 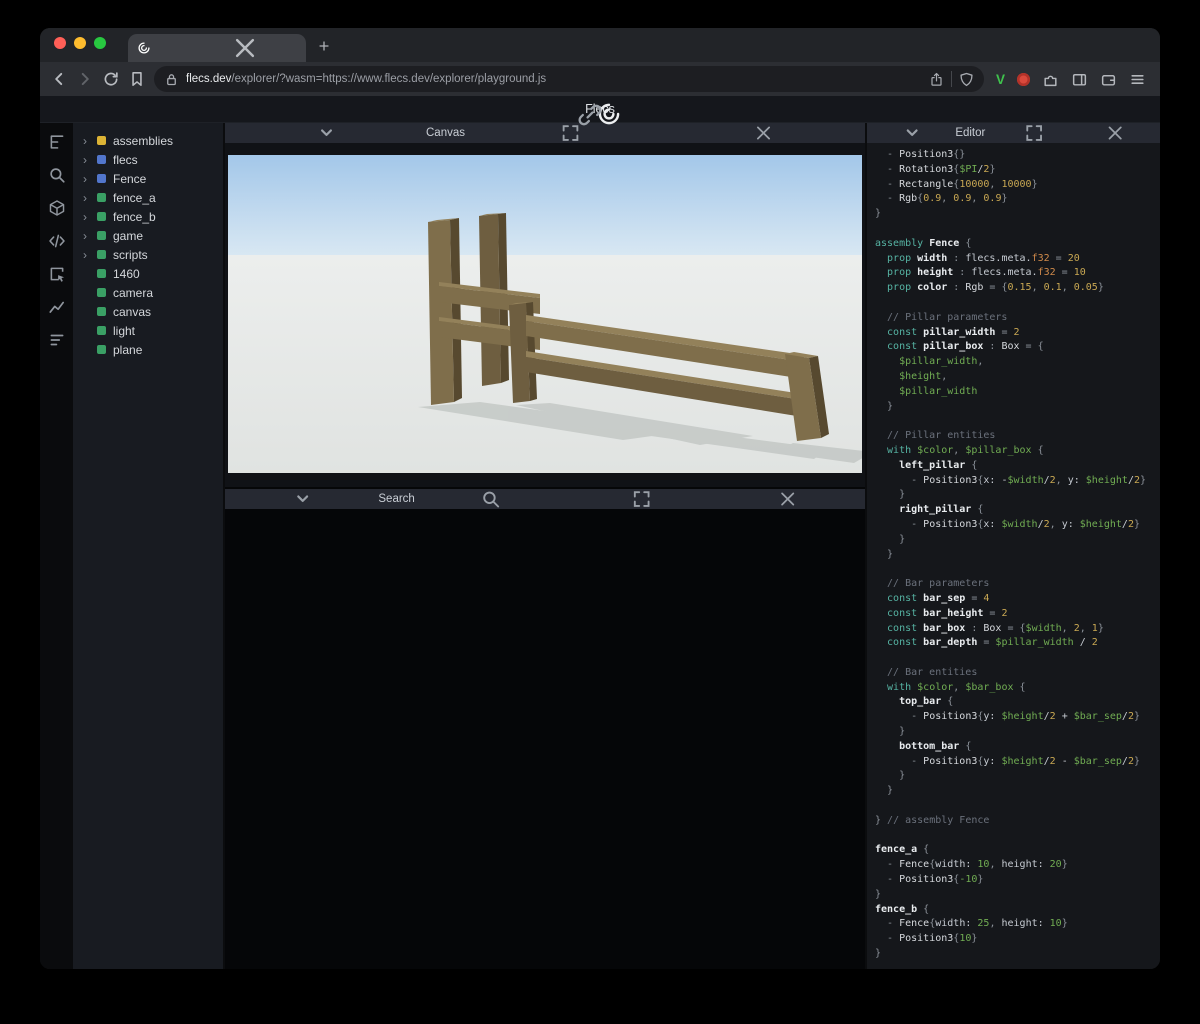 I want to click on tree-item-scripts: › scripts, so click(x=148, y=254).